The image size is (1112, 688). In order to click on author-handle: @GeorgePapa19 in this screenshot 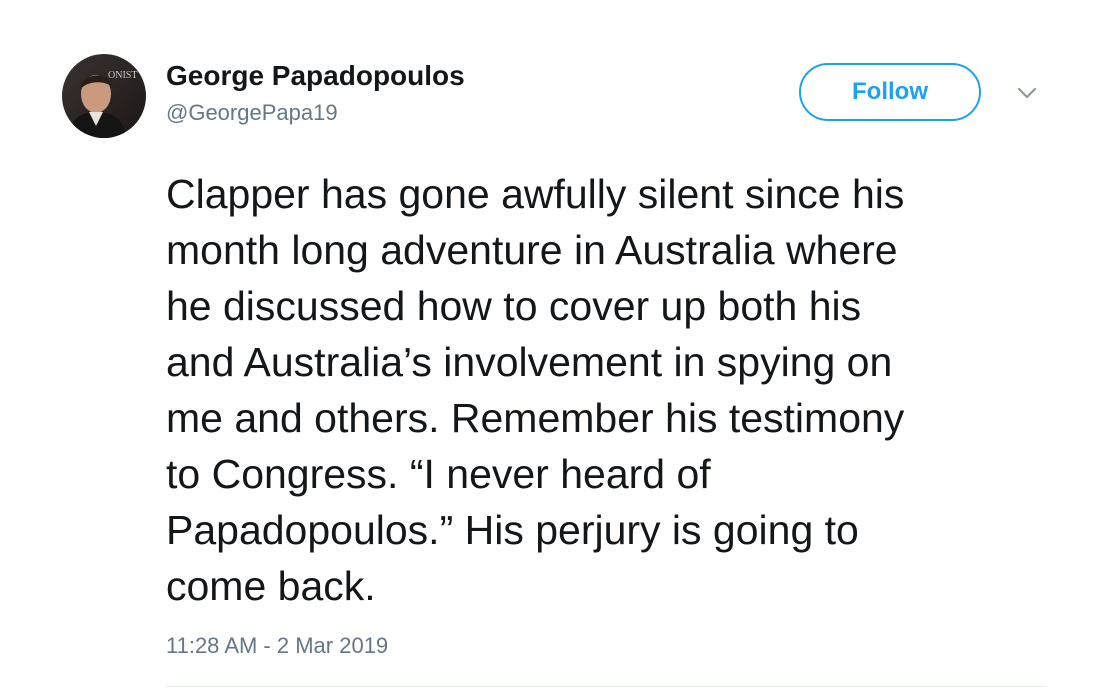, I will do `click(252, 113)`.